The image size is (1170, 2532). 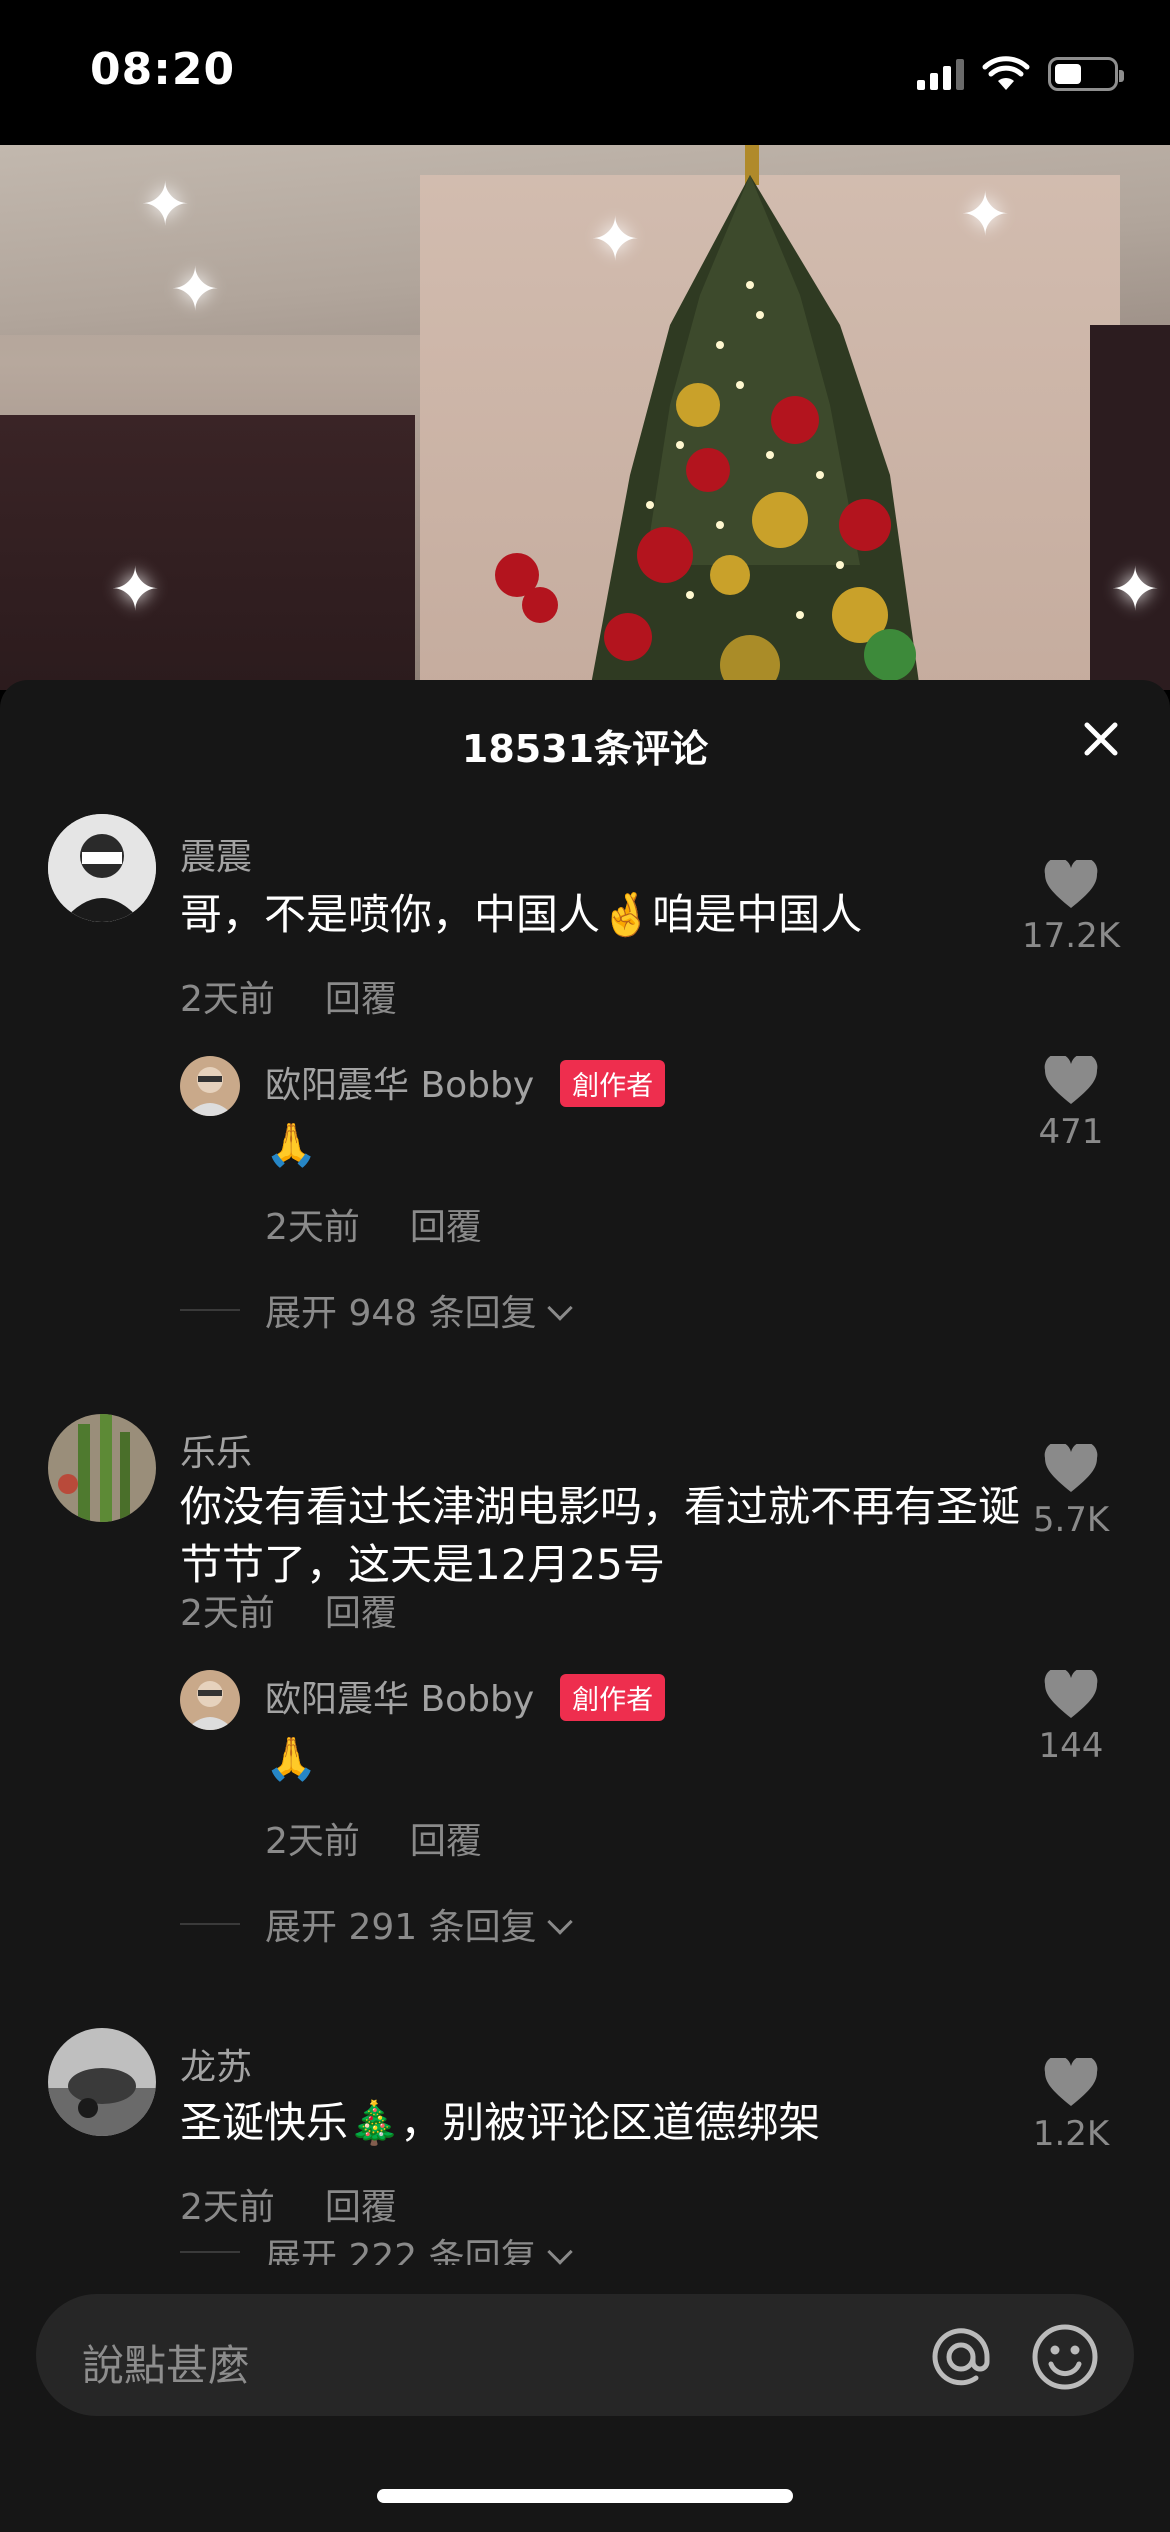 What do you see at coordinates (500, 2122) in the screenshot?
I see `comment-text: 圣诞快乐🎄，别被评论区道德绑架` at bounding box center [500, 2122].